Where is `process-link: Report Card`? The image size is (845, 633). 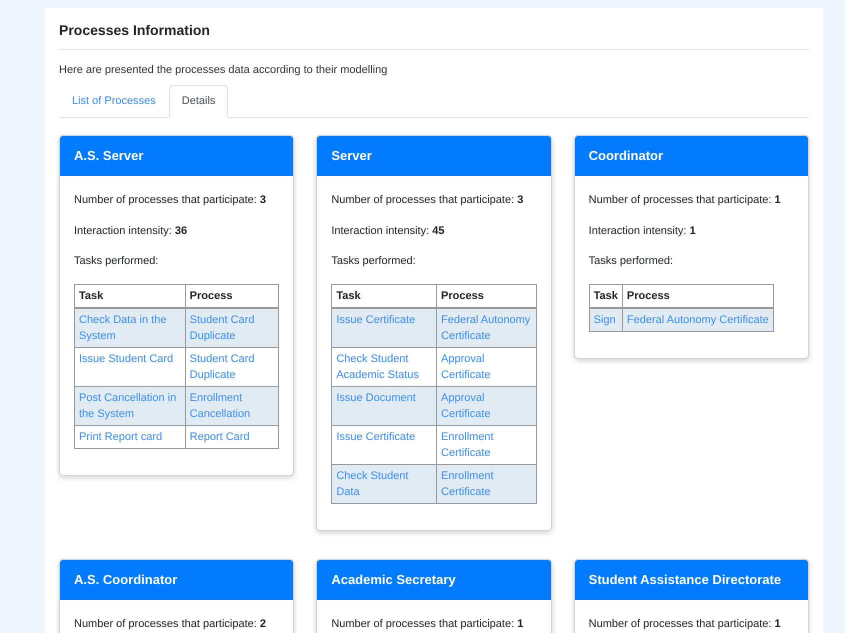
process-link: Report Card is located at coordinates (232, 436).